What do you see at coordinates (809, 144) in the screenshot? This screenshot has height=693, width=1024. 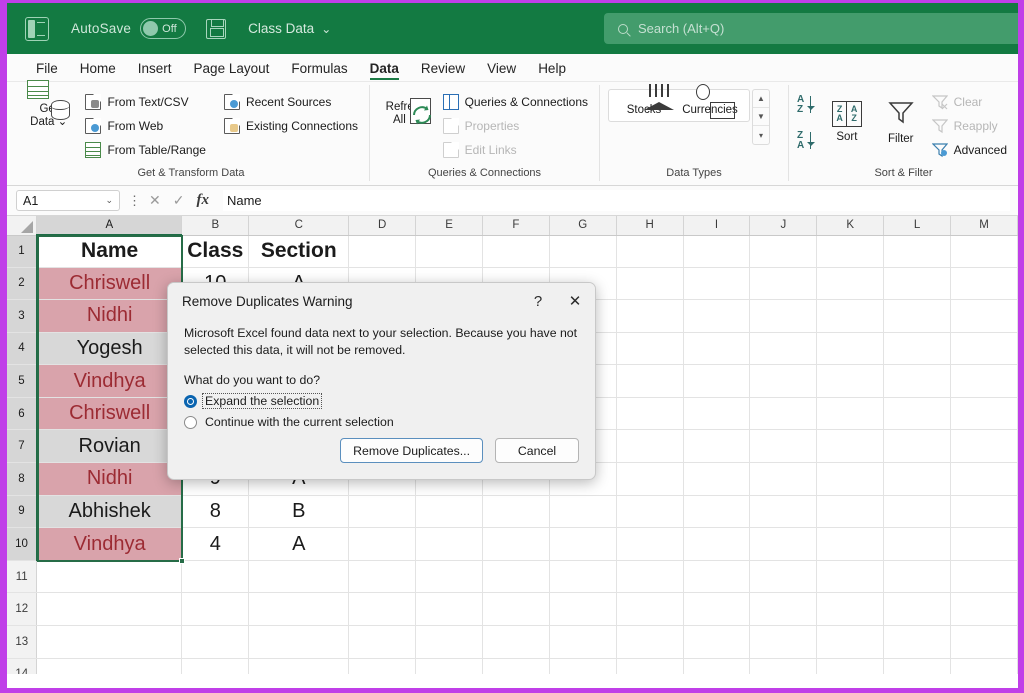 I see `sort-descending-button: ZA` at bounding box center [809, 144].